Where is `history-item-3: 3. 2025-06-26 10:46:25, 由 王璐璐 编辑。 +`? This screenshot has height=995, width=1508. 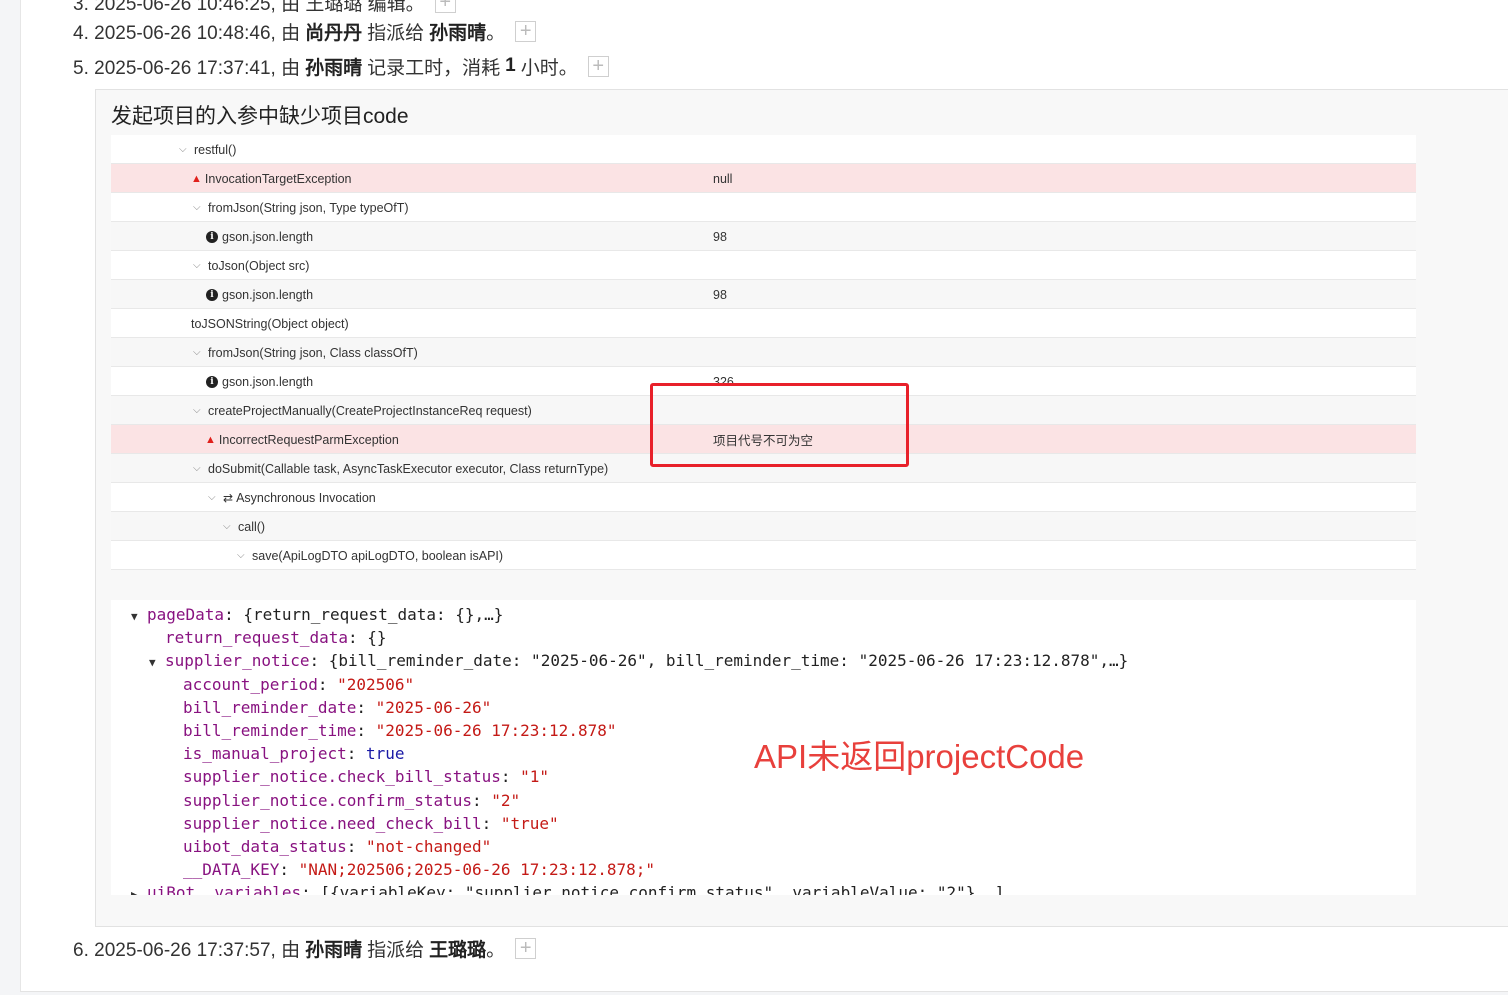
history-item-3: 3. 2025-06-26 10:46:25, 由 王璐璐 编辑。 + is located at coordinates (264, 8).